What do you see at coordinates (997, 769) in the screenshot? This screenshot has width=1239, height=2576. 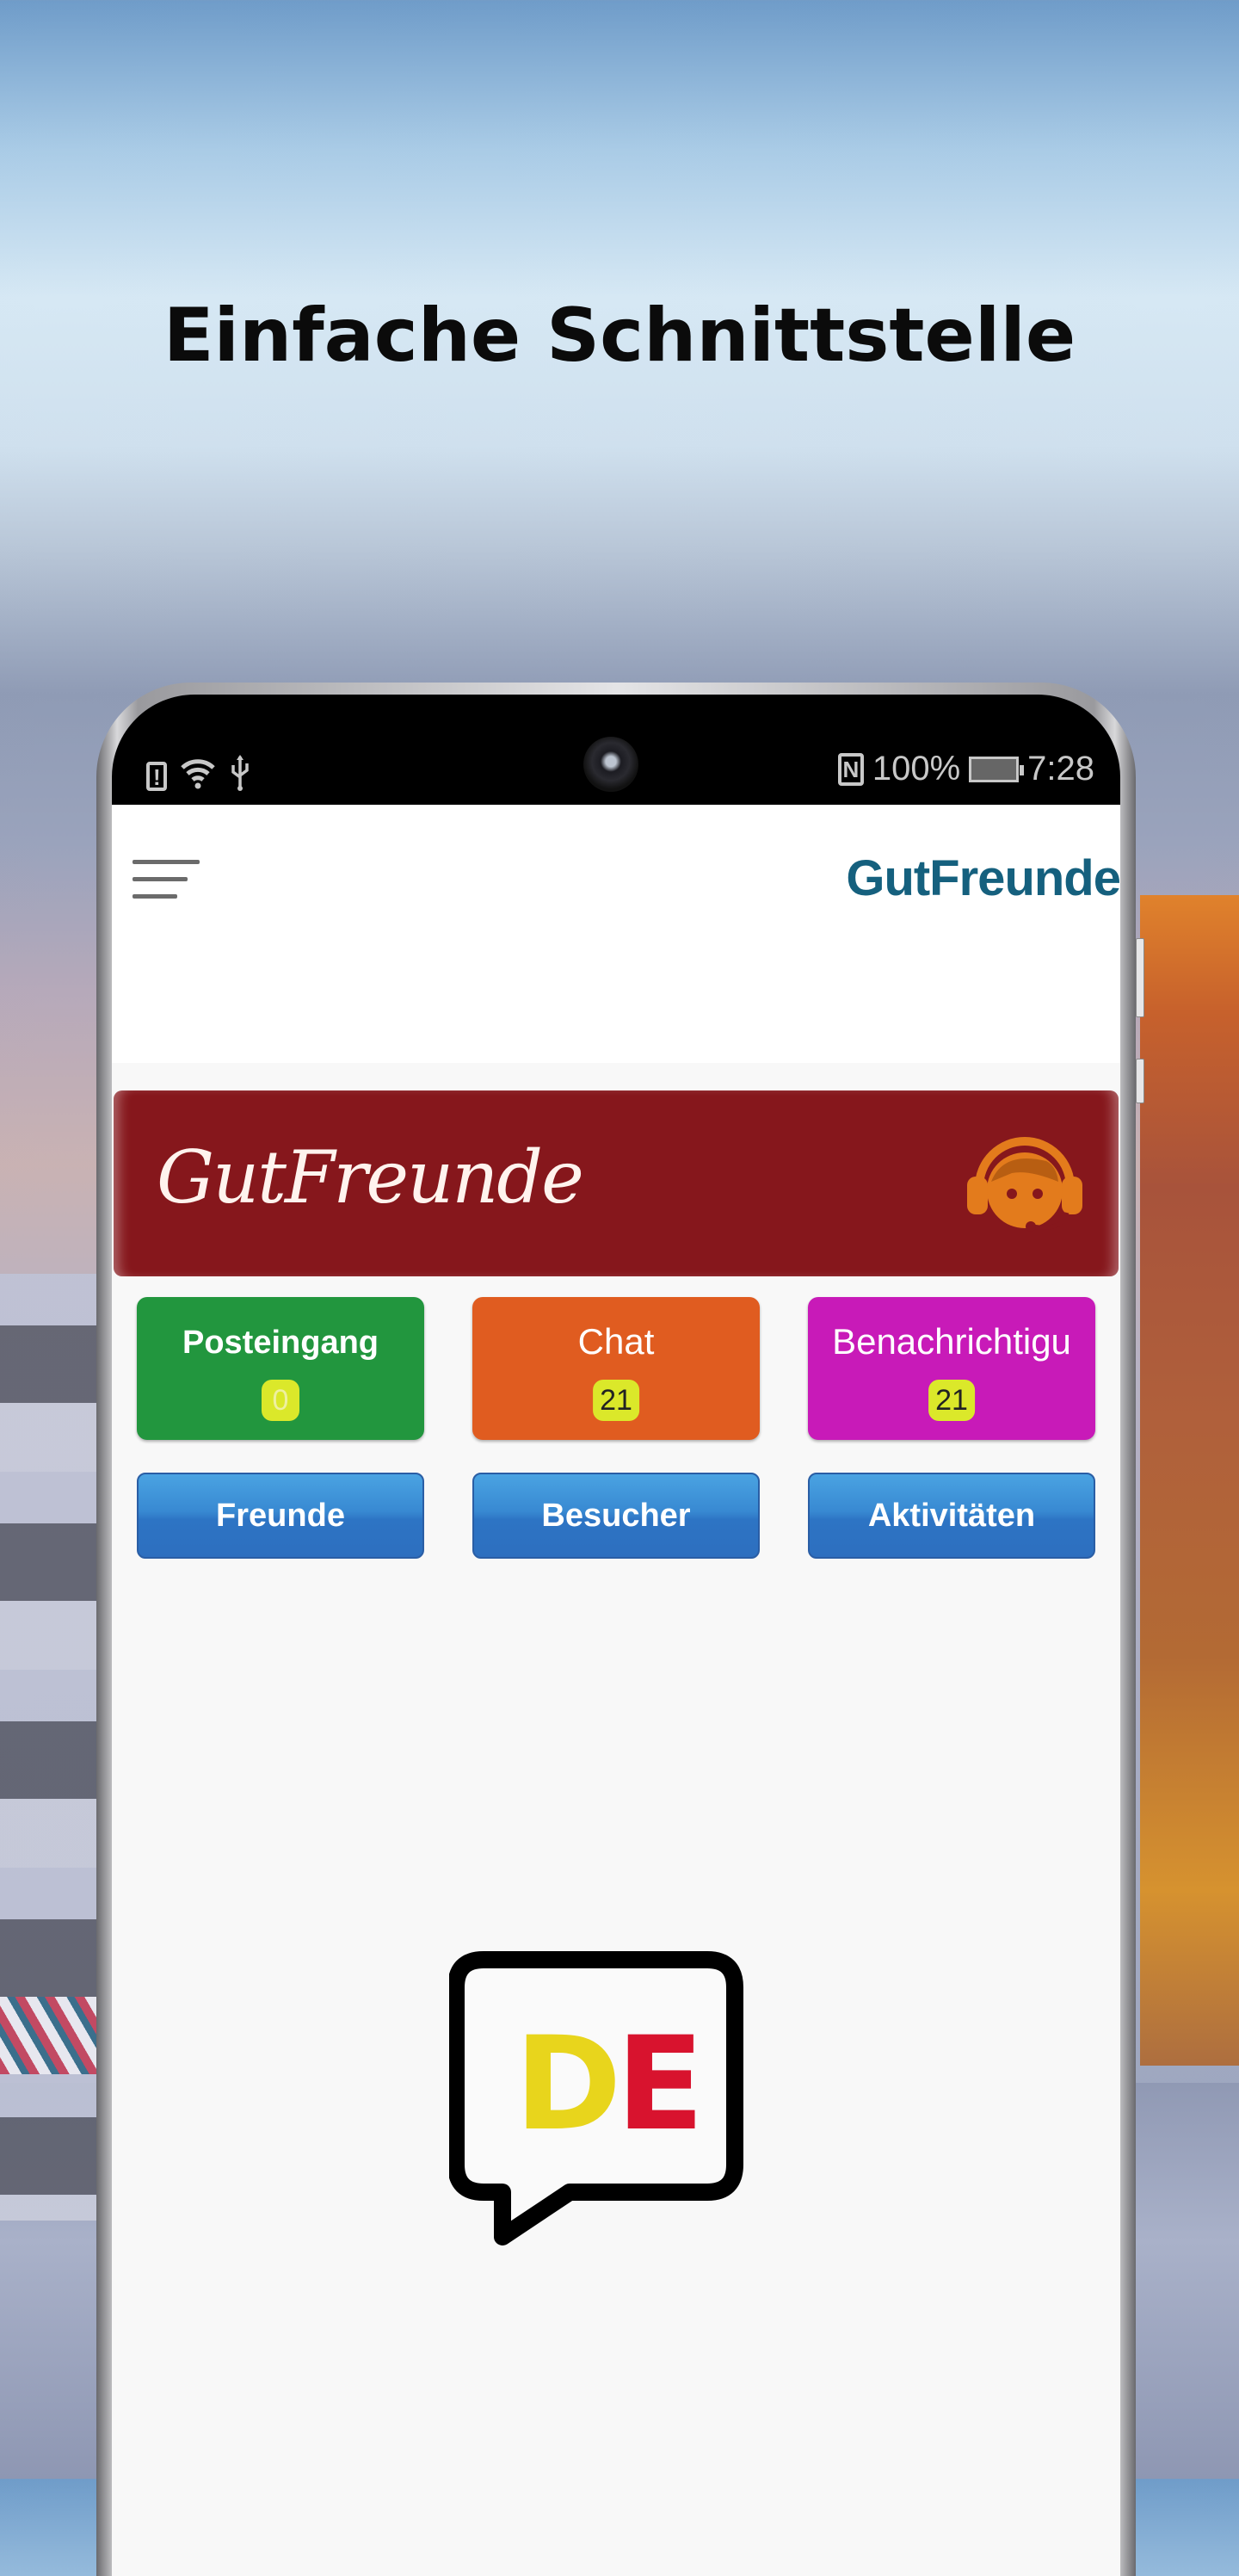 I see `battery-charging-icon` at bounding box center [997, 769].